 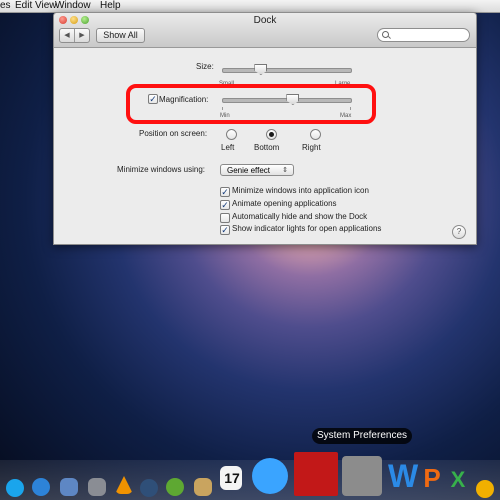 I want to click on minimize-into-app-icon-checkbox: ✓, so click(x=225, y=192).